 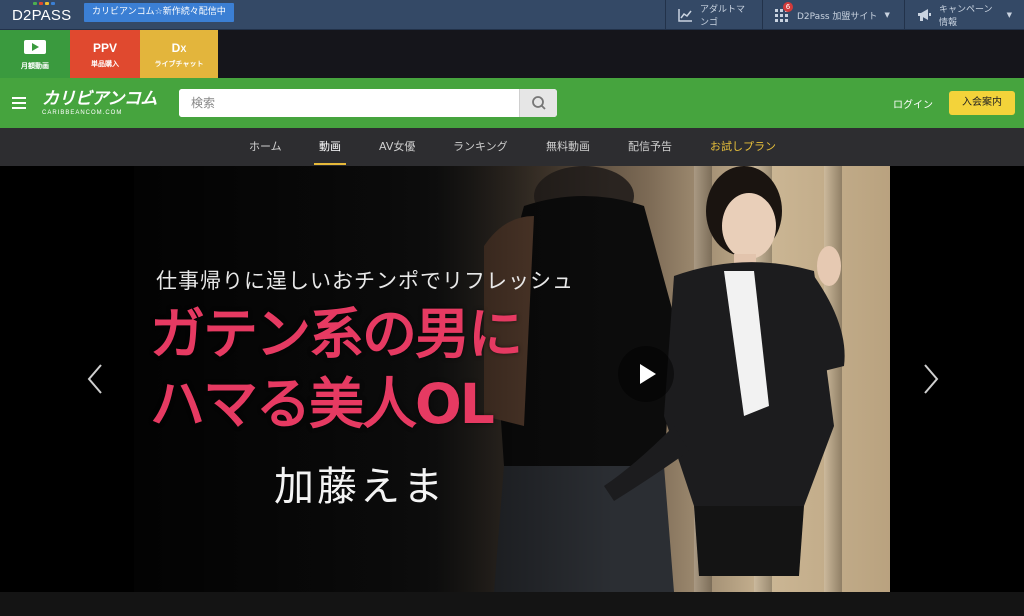 I want to click on tab-ranking: ランキング, so click(x=480, y=147).